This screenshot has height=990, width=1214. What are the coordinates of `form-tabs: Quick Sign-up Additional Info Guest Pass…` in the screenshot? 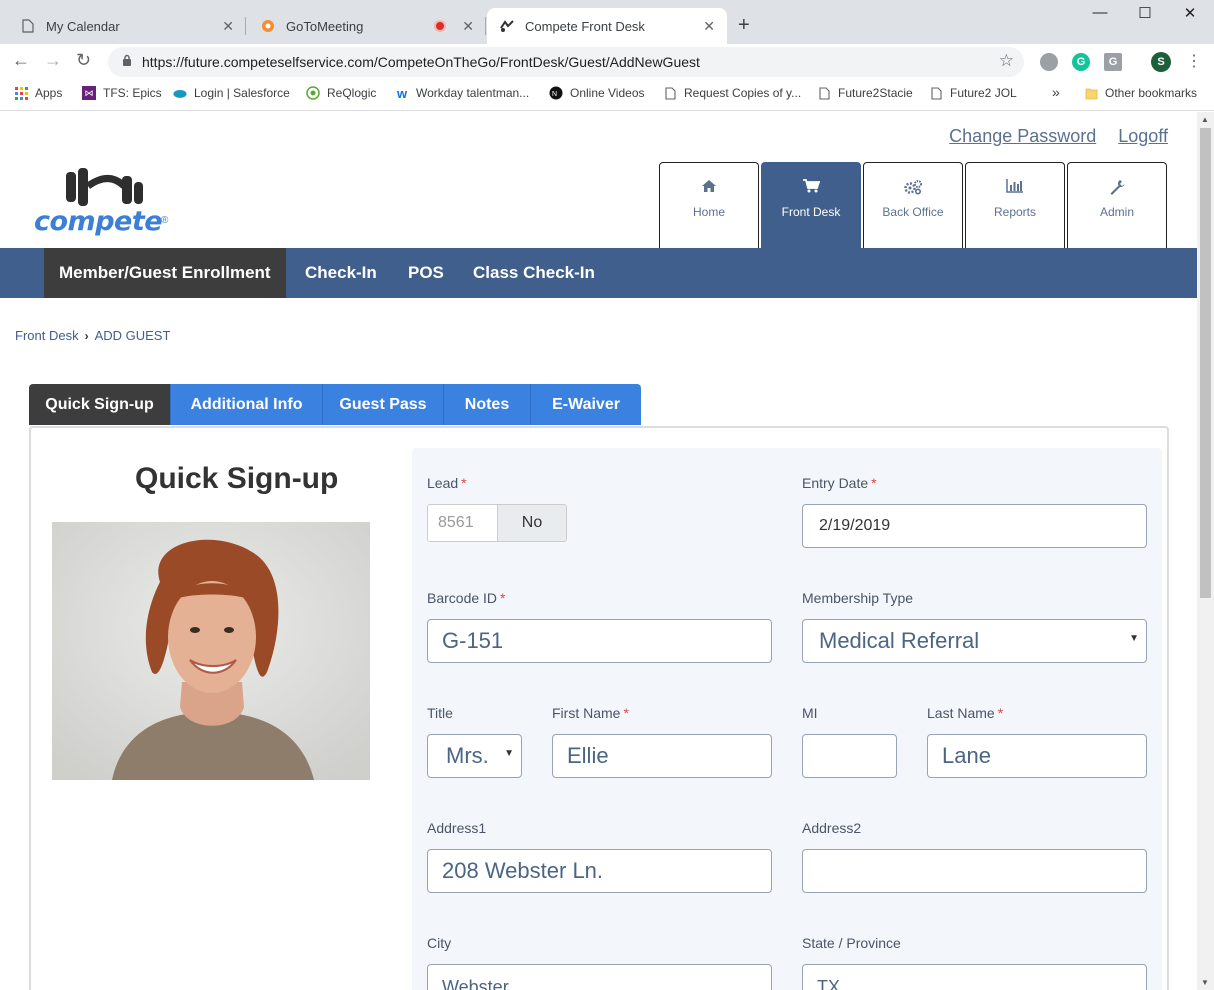 It's located at (335, 404).